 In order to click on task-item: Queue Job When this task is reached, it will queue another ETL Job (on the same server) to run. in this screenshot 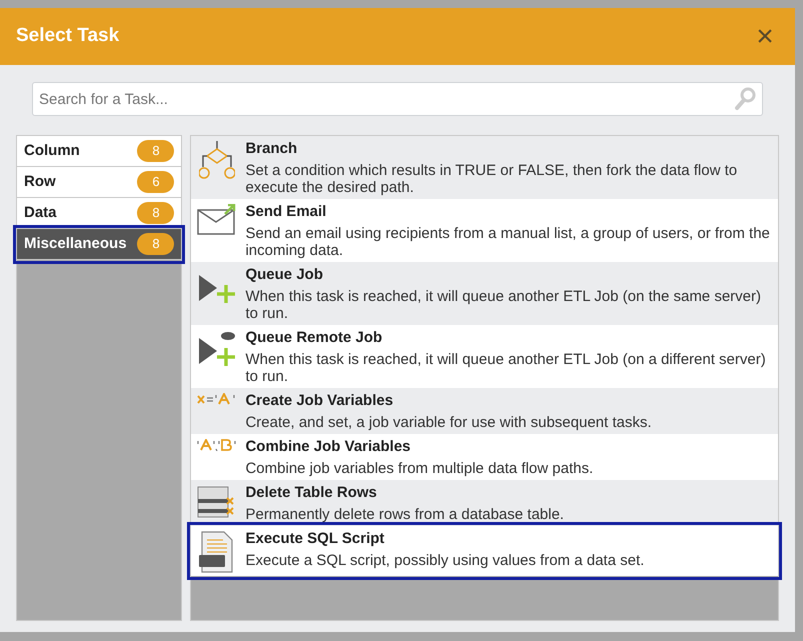, I will do `click(484, 293)`.